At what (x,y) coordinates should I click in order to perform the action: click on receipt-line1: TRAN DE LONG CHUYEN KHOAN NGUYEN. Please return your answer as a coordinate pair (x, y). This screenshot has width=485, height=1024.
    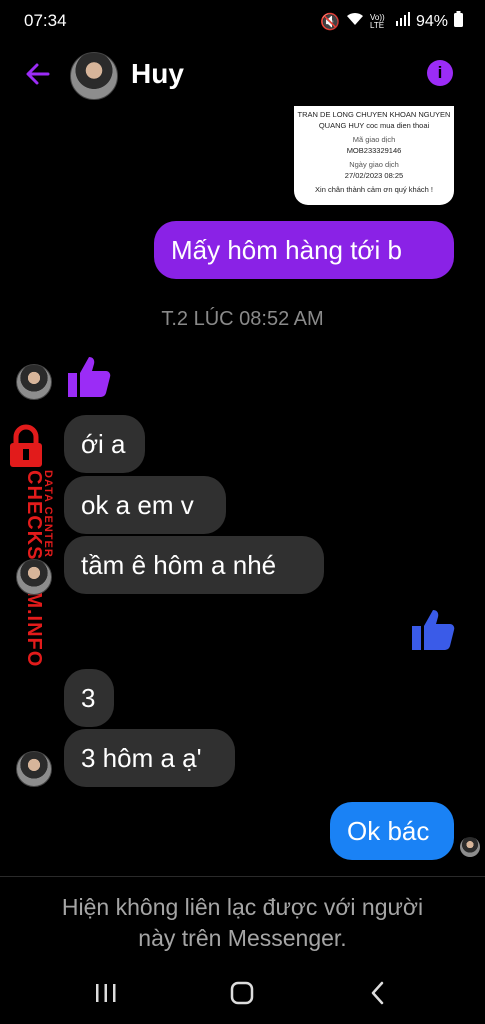
    Looking at the image, I should click on (374, 114).